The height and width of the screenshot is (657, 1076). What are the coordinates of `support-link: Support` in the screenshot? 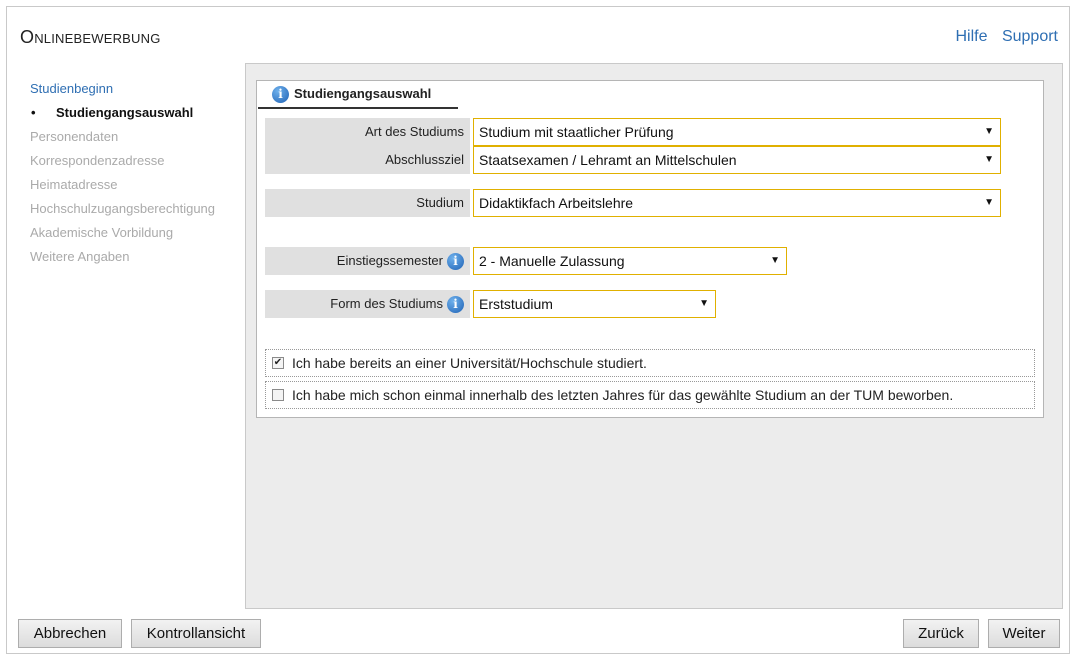 It's located at (1030, 36).